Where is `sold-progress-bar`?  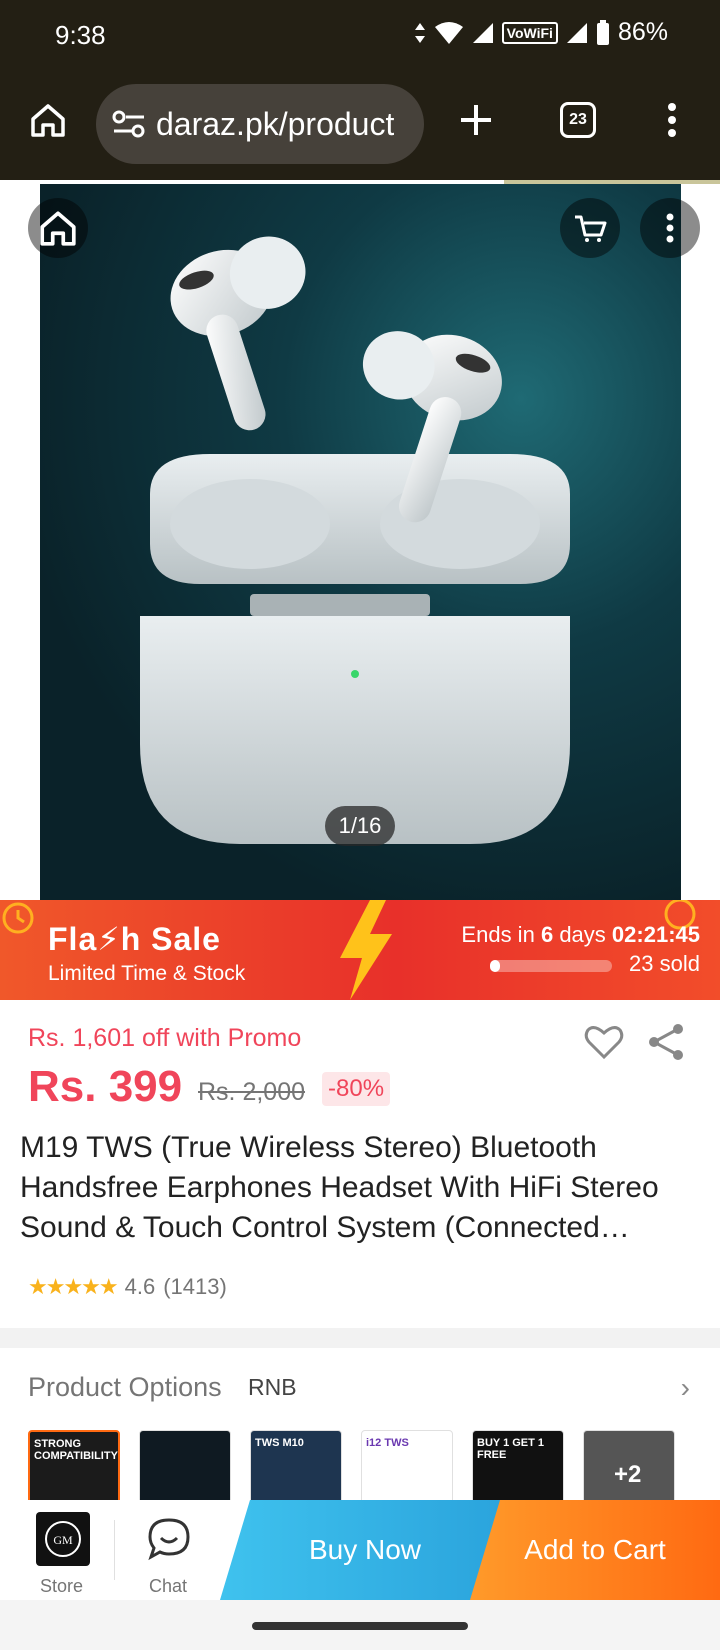
sold-progress-bar is located at coordinates (551, 966).